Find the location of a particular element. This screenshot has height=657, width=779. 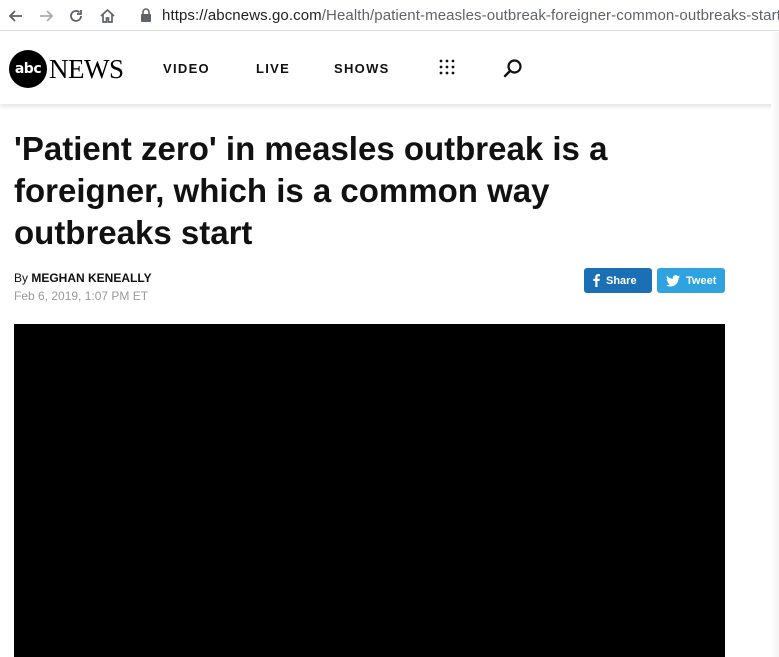

byline-prefix: By is located at coordinates (23, 278).